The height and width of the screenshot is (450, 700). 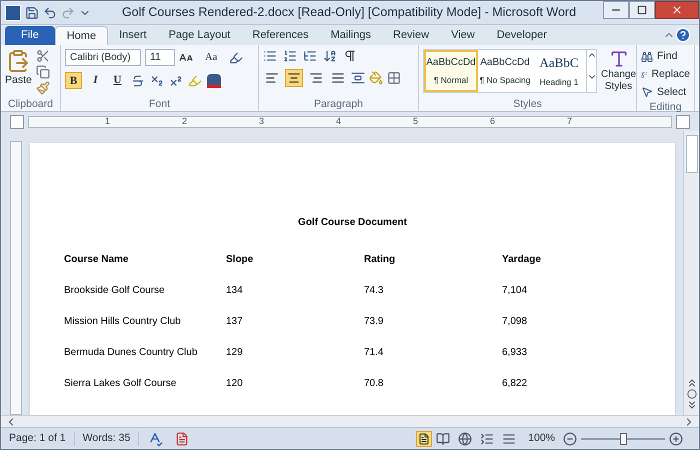 What do you see at coordinates (465, 439) in the screenshot?
I see `web-layout-icon` at bounding box center [465, 439].